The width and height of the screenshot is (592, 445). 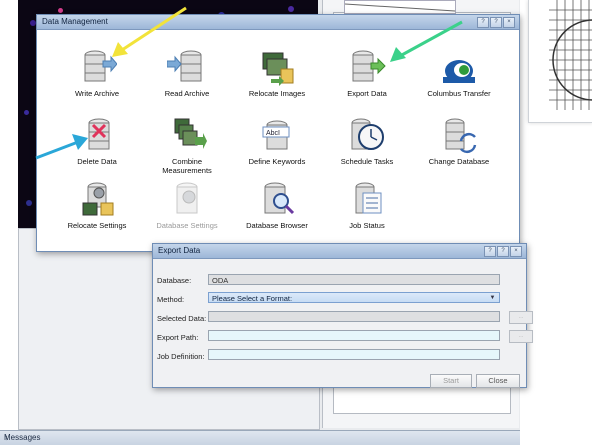 I want to click on yellow-arrow, so click(x=149, y=31).